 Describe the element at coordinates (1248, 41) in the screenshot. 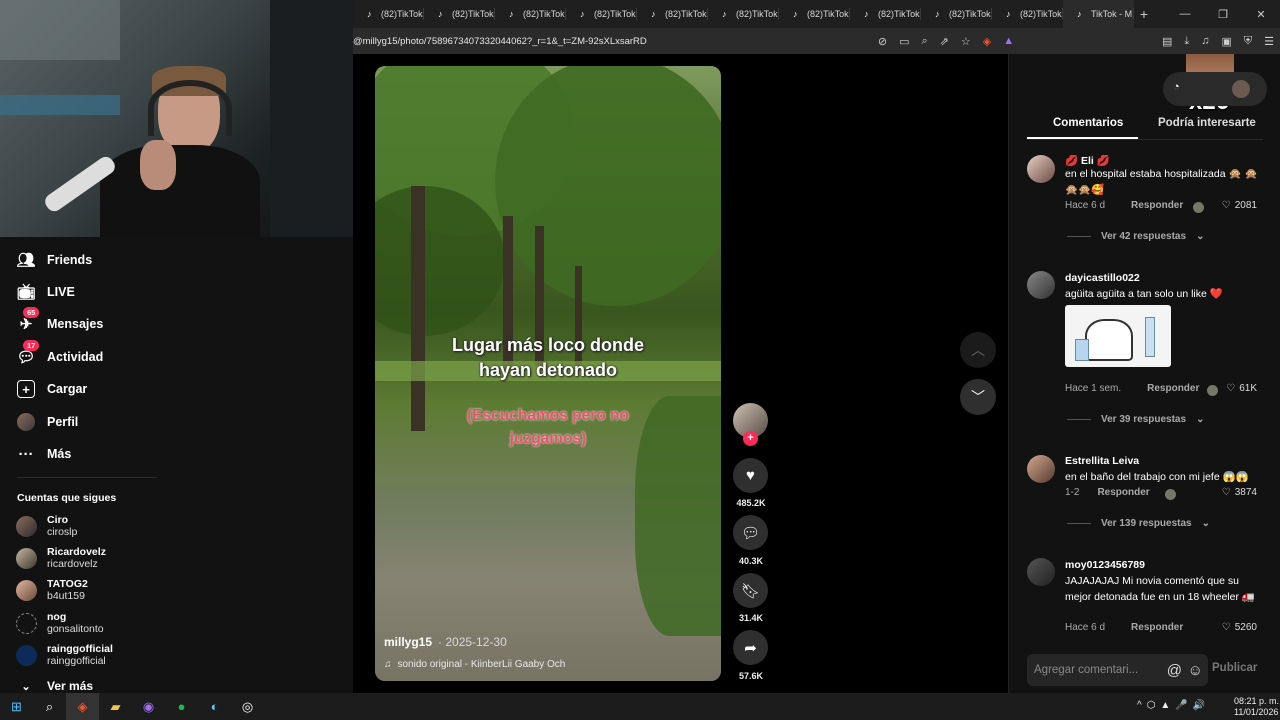

I see `vpn-icon: ⛨` at that location.